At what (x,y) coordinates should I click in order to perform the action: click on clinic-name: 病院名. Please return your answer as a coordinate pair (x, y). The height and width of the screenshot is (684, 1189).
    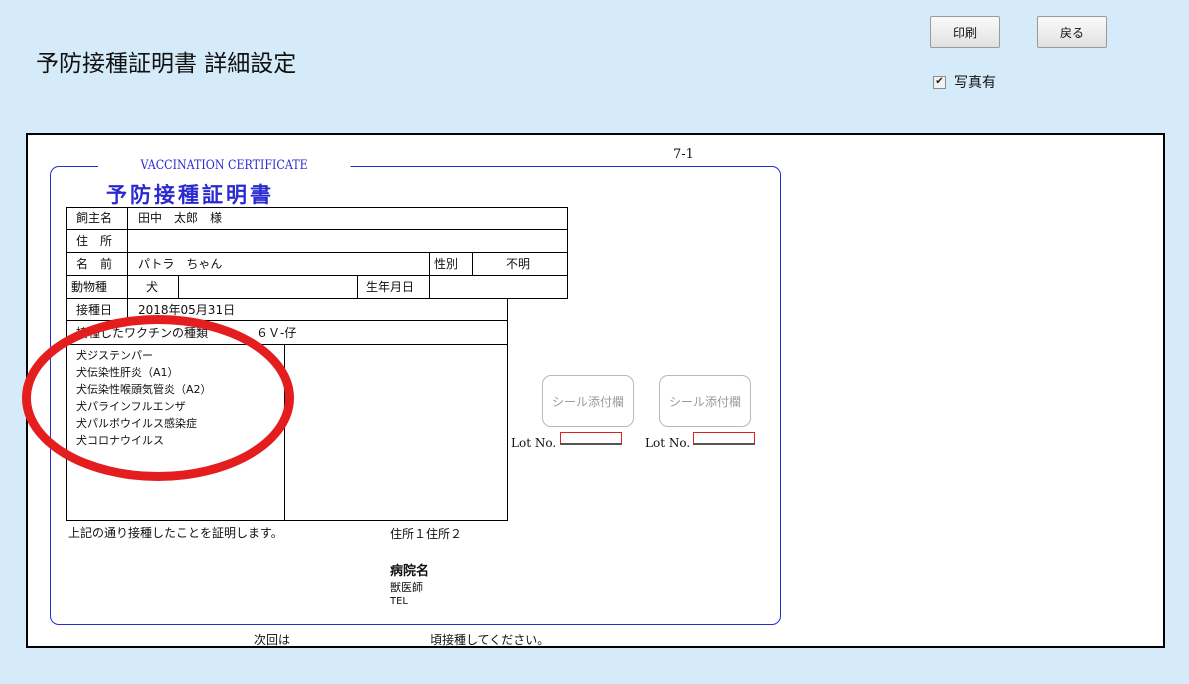
    Looking at the image, I should click on (410, 571).